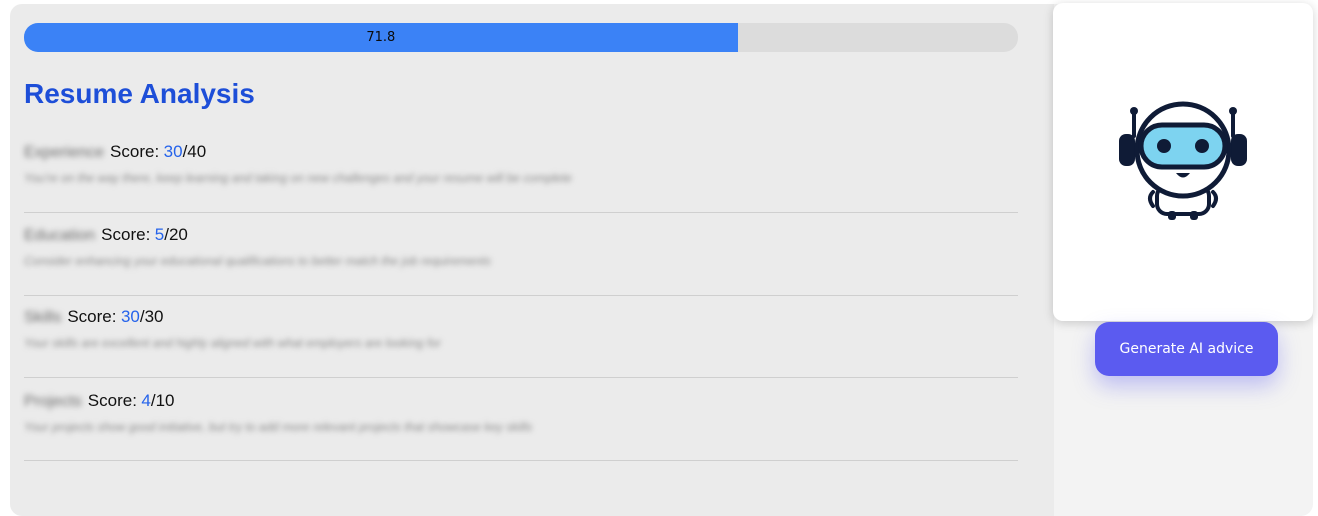 This screenshot has height=516, width=1318. Describe the element at coordinates (139, 93) in the screenshot. I see `page-title: Resume Analysis` at that location.